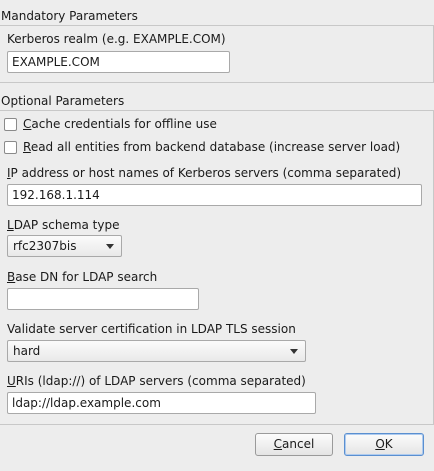 The image size is (434, 471). I want to click on mandatory-section-title: Mandatory Parameters, so click(69, 16).